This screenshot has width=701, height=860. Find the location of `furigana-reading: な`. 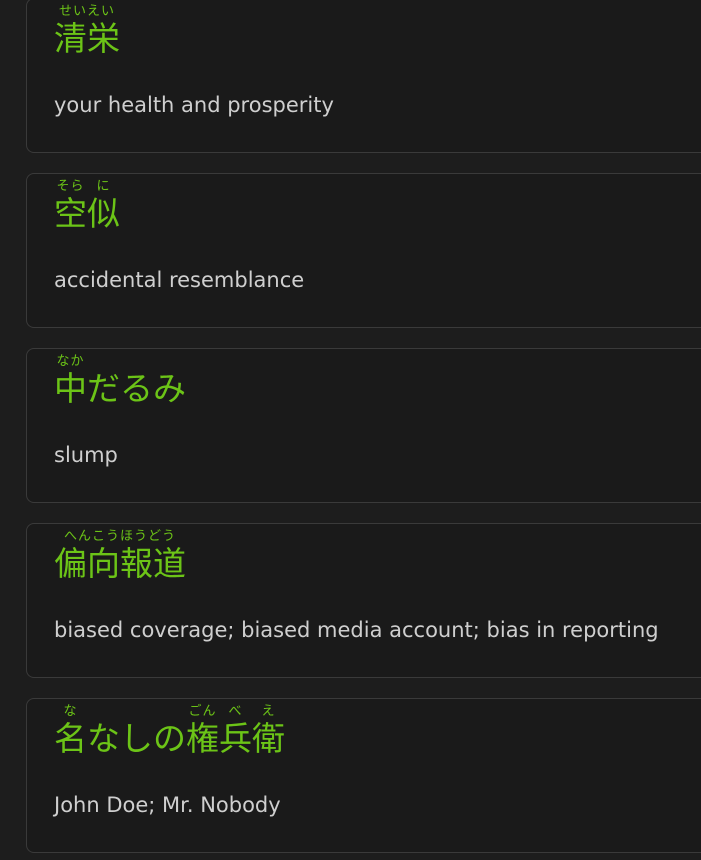

furigana-reading: な is located at coordinates (70, 711).